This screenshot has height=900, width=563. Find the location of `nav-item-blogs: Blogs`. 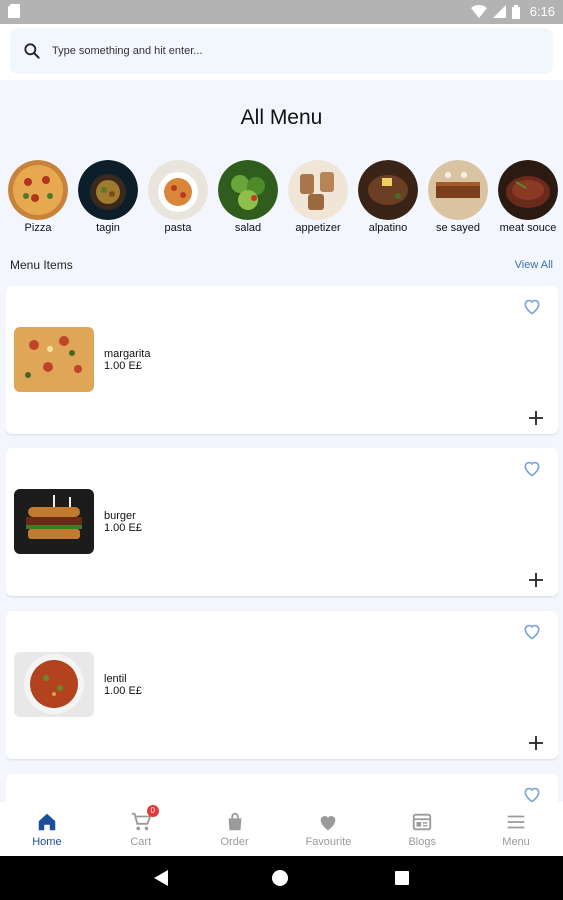

nav-item-blogs: Blogs is located at coordinates (422, 829).